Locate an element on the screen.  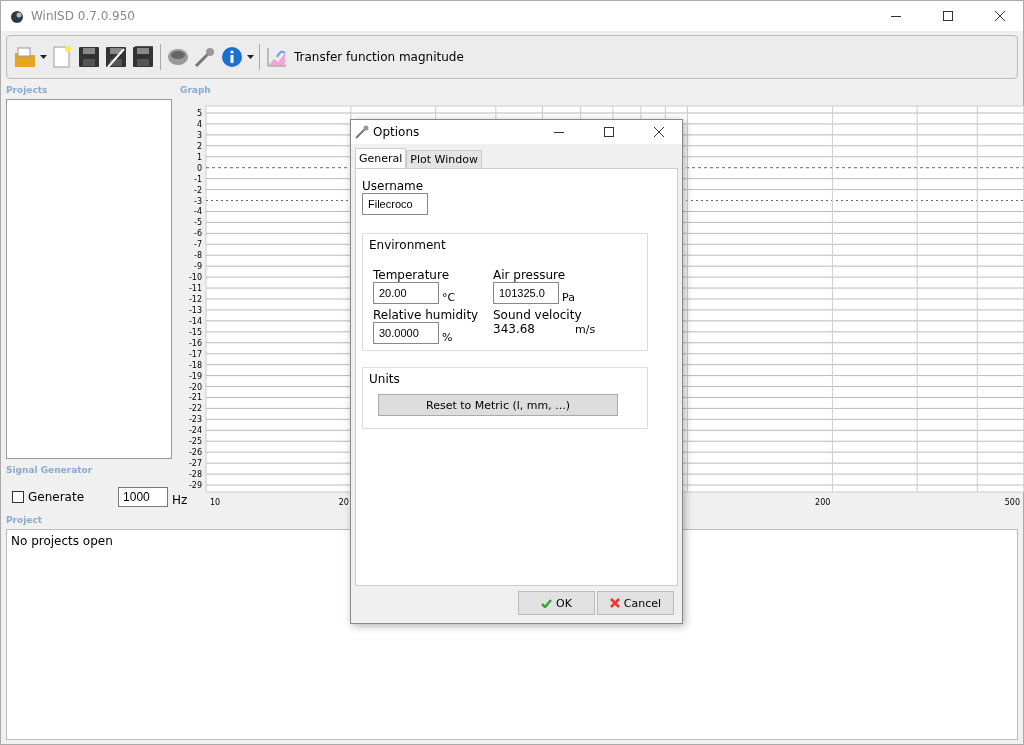
humidity-field: 30.0000 is located at coordinates (406, 333).